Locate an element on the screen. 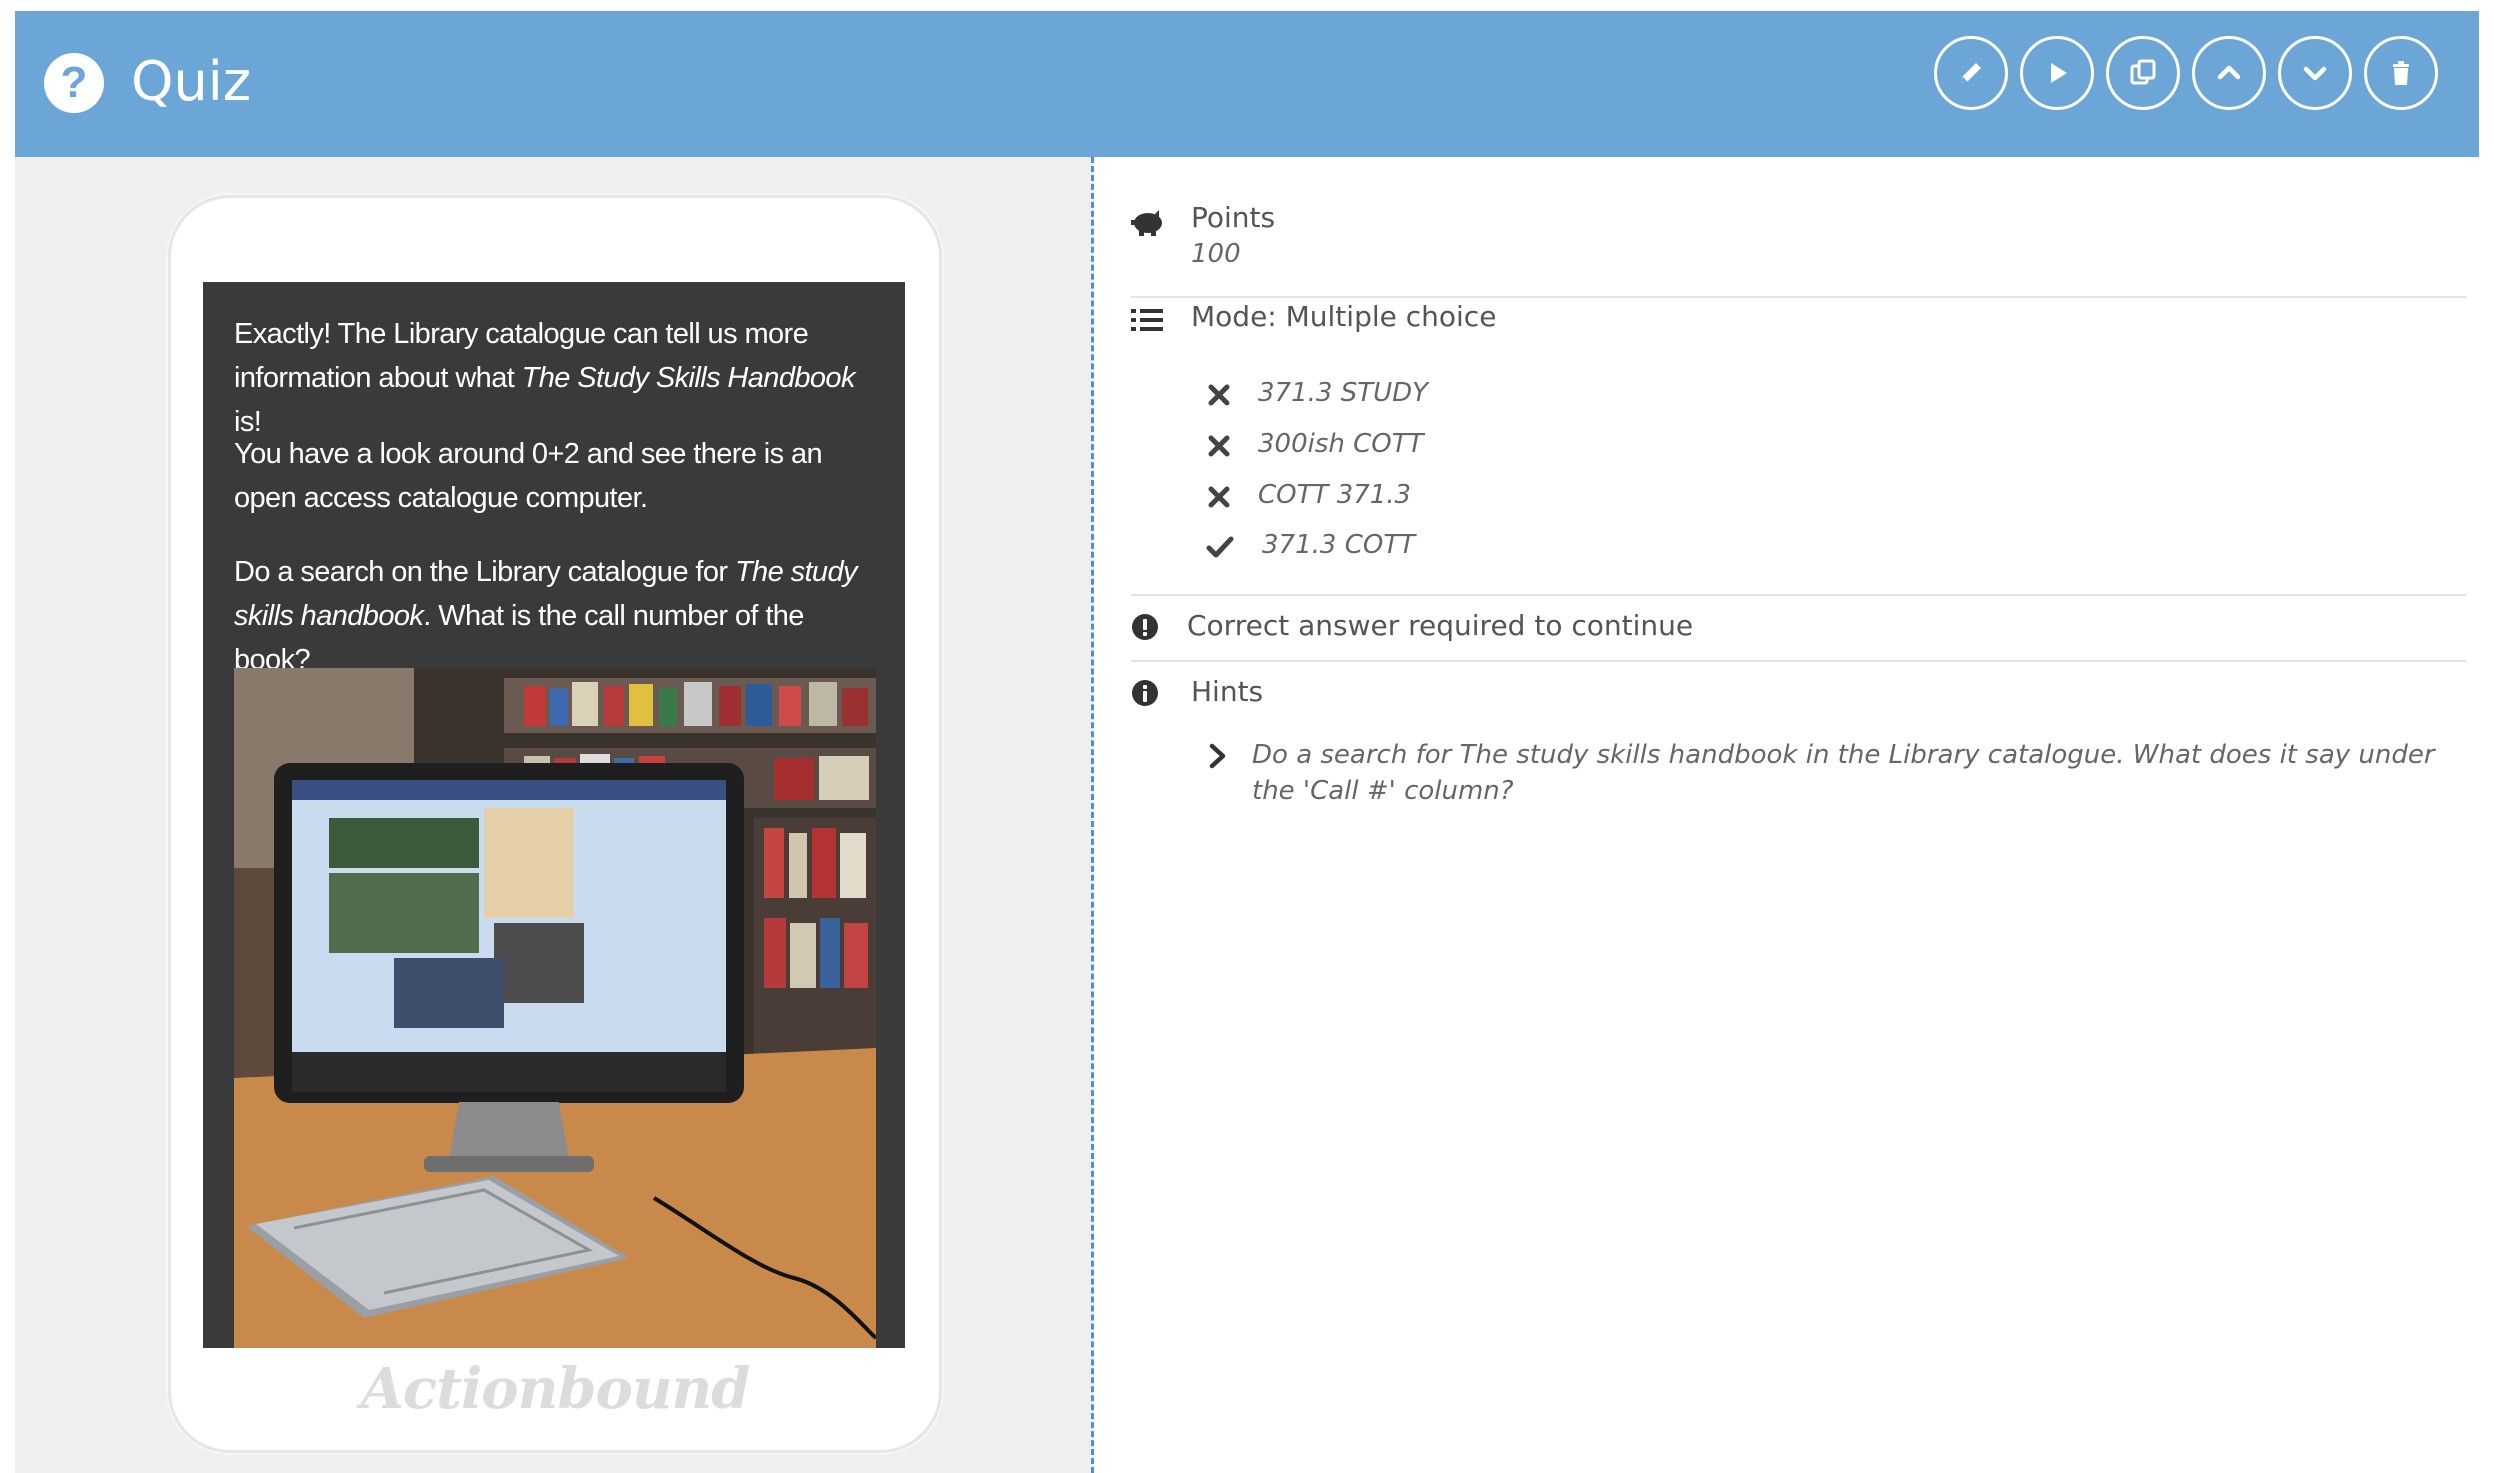 The height and width of the screenshot is (1473, 2494). pencil-icon is located at coordinates (1971, 73).